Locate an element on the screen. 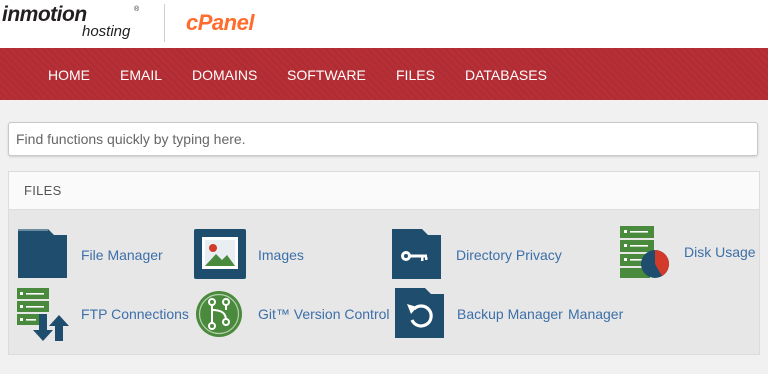 Image resolution: width=768 pixels, height=374 pixels. backup-manager-link: Backup Manager is located at coordinates (478, 315).